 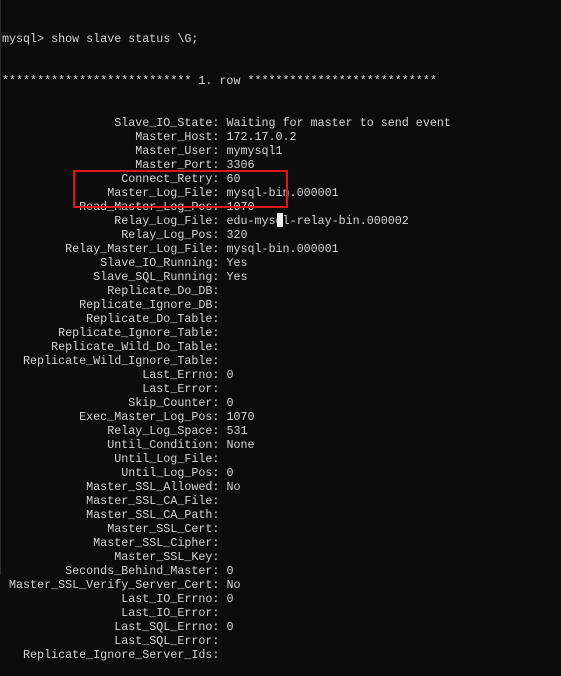 I want to click on status-row: Relay_Log_Pos: 320, so click(x=226, y=235).